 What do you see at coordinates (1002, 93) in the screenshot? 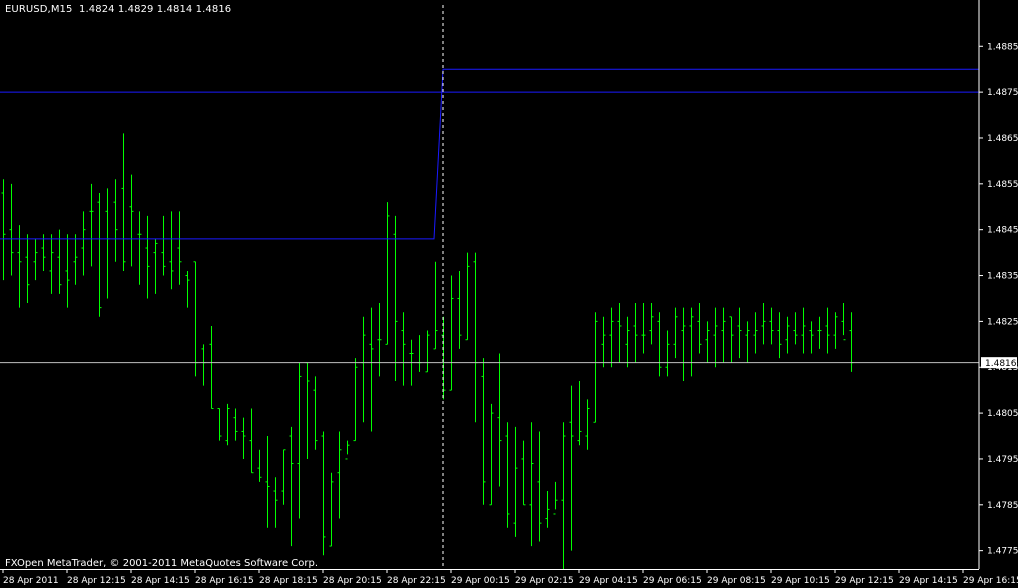
I see `y-tick-label: 1.4875` at bounding box center [1002, 93].